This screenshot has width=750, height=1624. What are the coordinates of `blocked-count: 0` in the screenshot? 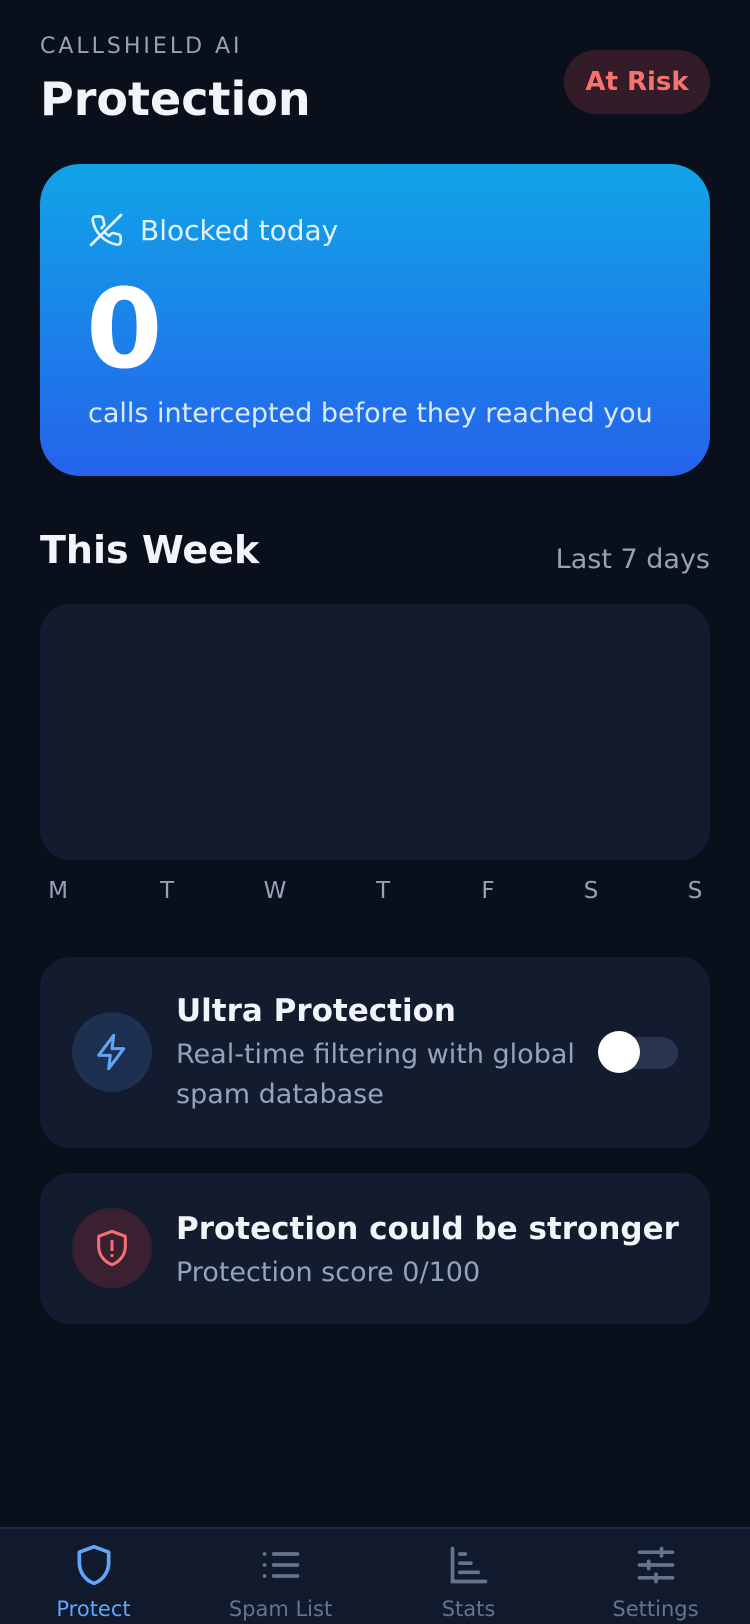 It's located at (124, 329).